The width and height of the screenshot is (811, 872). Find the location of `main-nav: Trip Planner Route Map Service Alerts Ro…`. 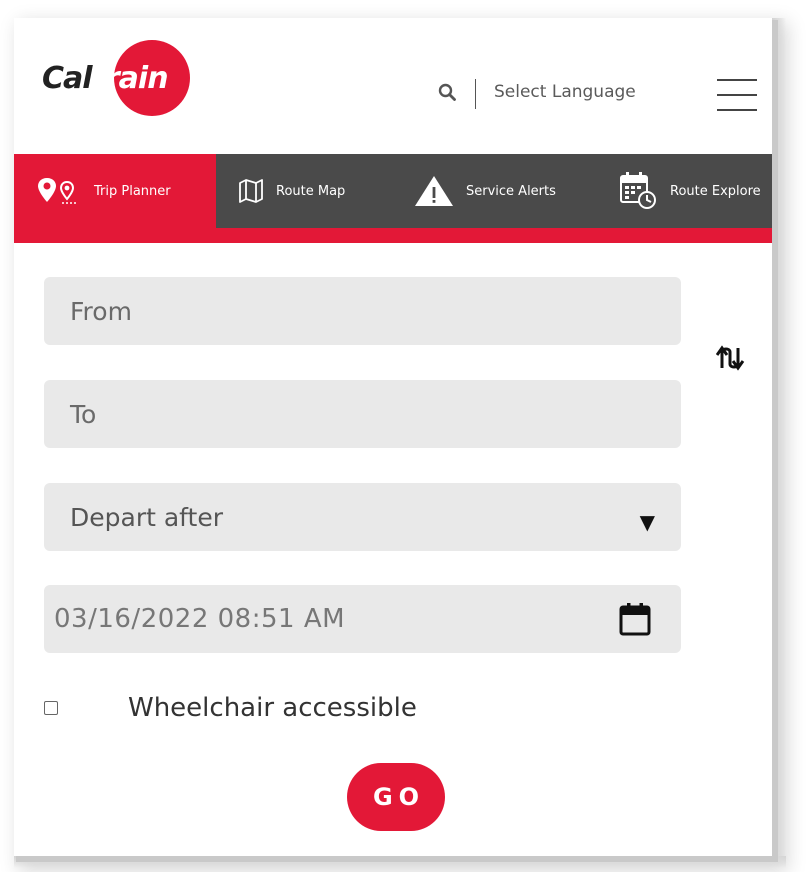

main-nav: Trip Planner Route Map Service Alerts Ro… is located at coordinates (393, 191).